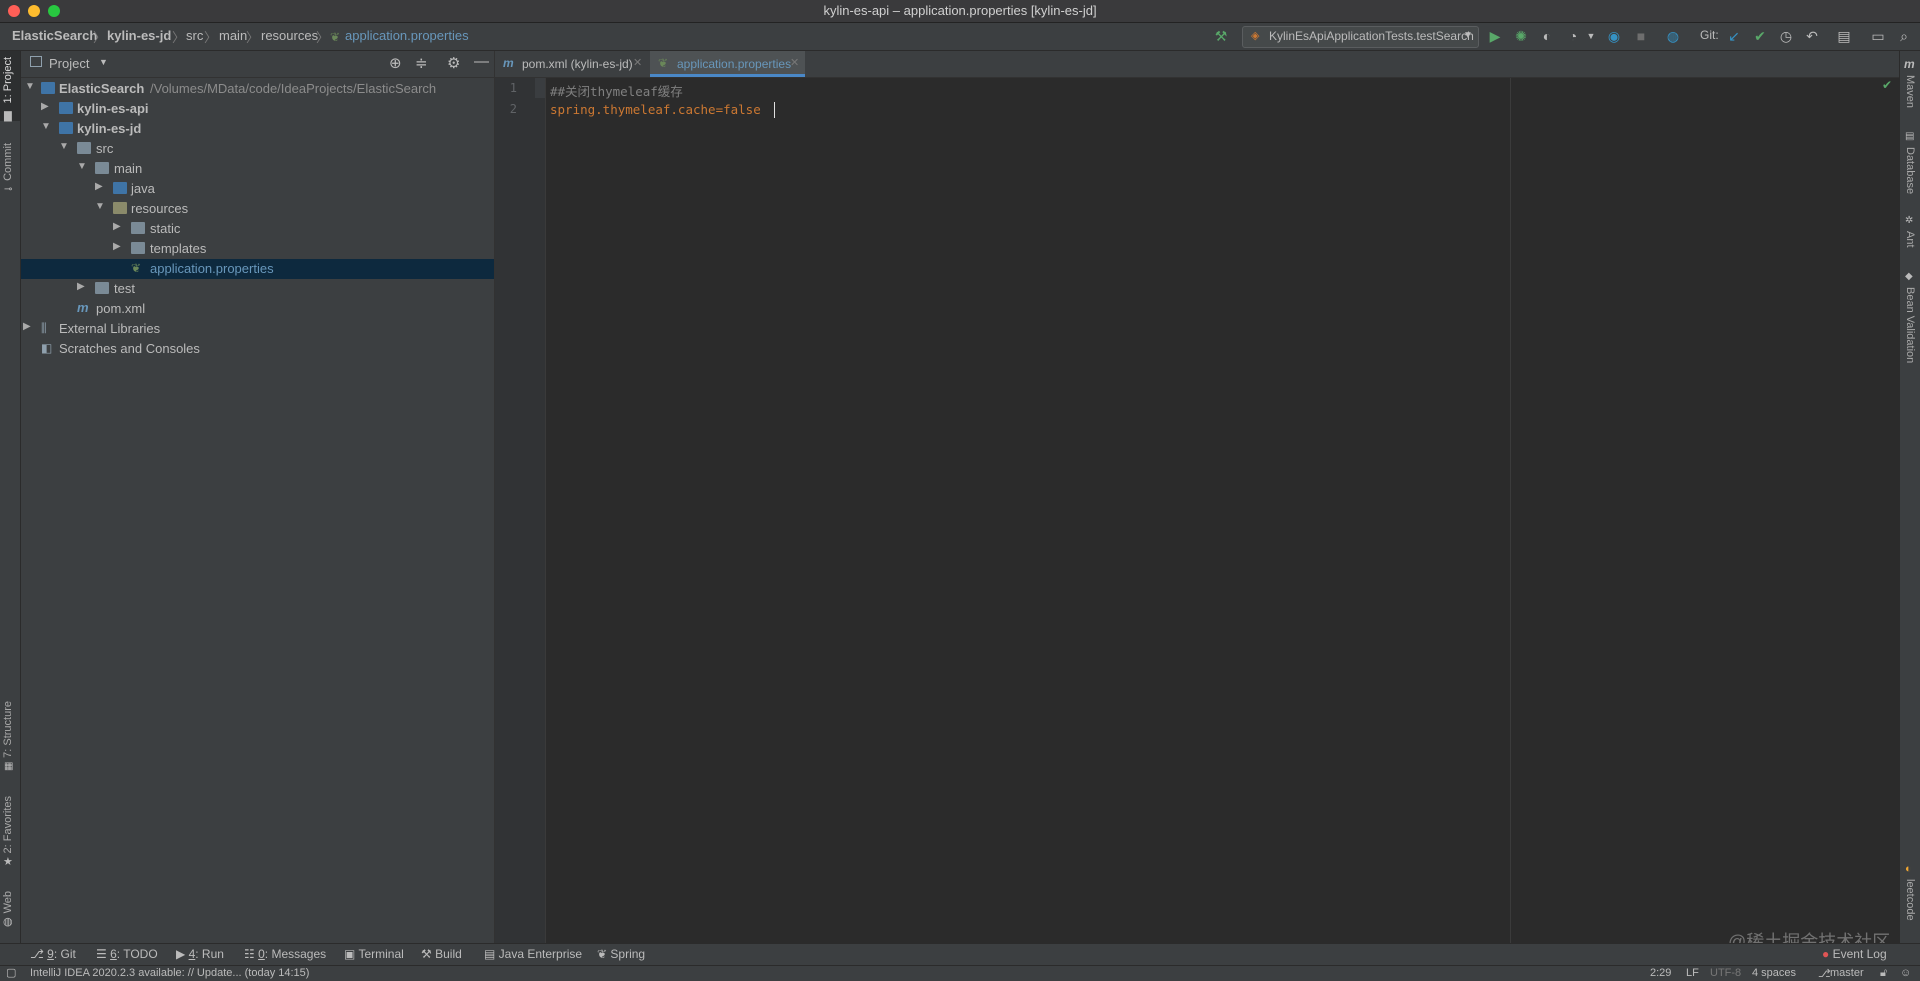 The height and width of the screenshot is (981, 1920). I want to click on indent-setting: 4 spaces, so click(1774, 973).